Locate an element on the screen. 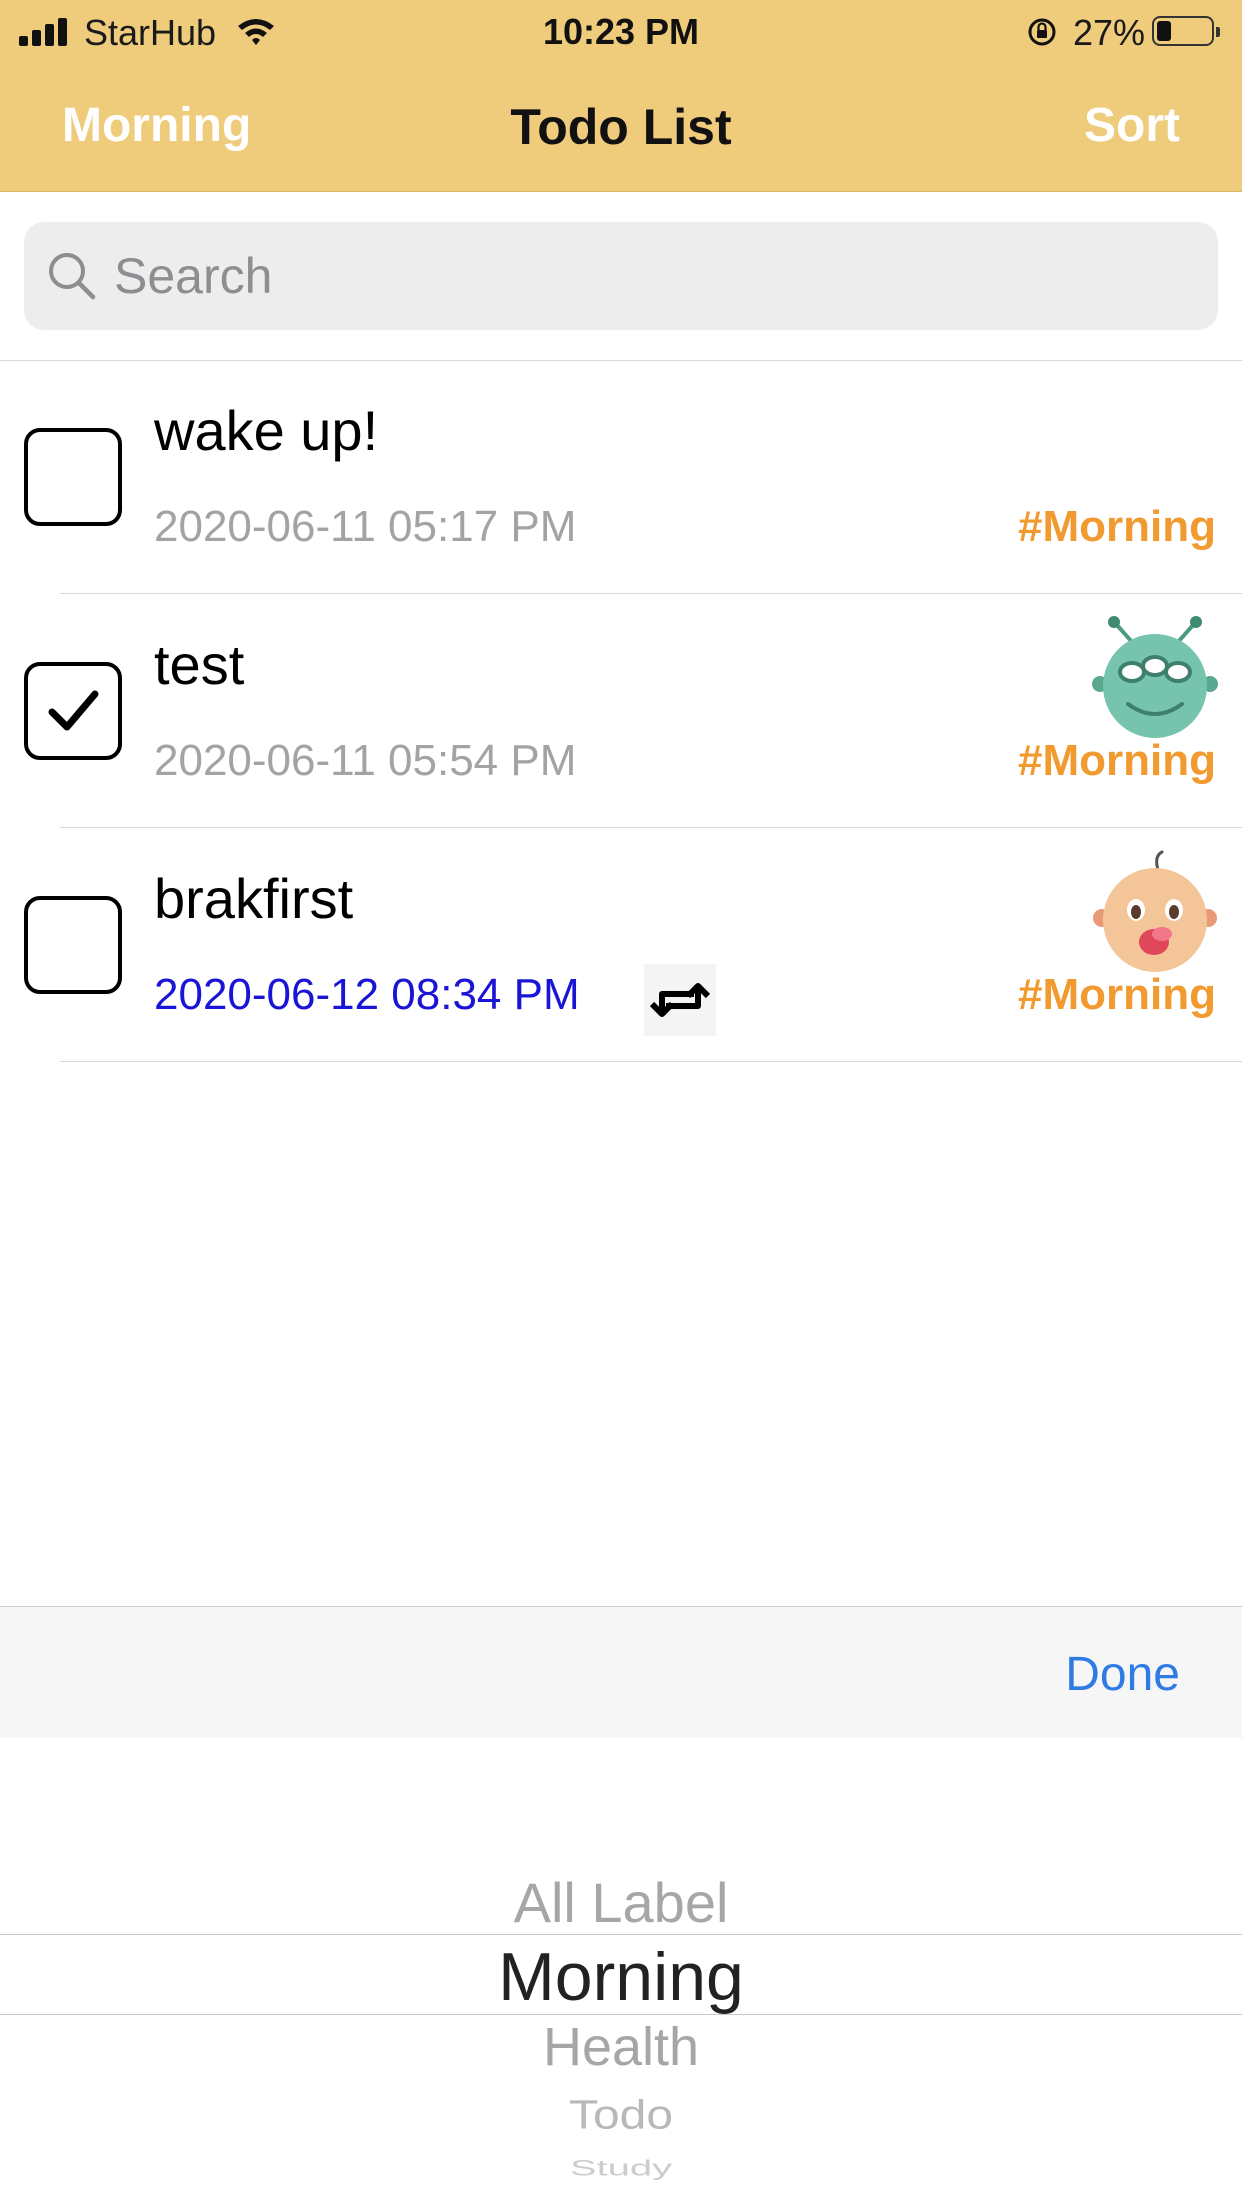 The width and height of the screenshot is (1242, 2208). search-bar is located at coordinates (621, 276).